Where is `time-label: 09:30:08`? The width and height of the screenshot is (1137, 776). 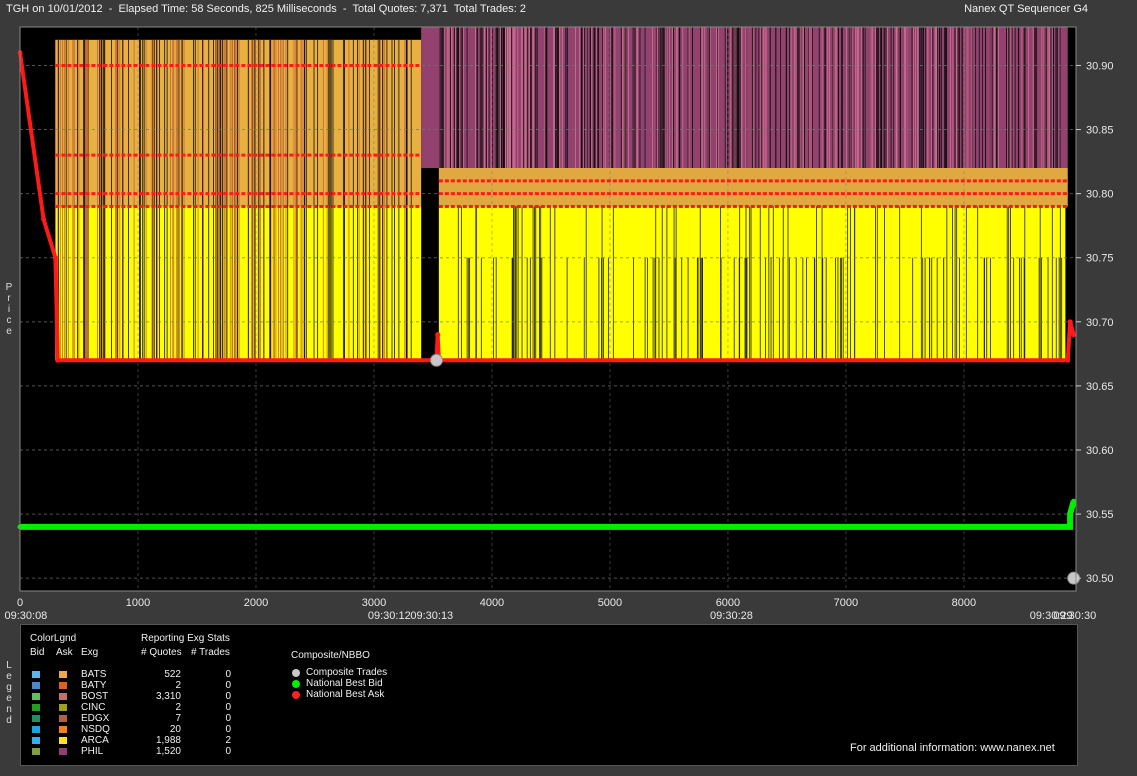 time-label: 09:30:08 is located at coordinates (25, 616).